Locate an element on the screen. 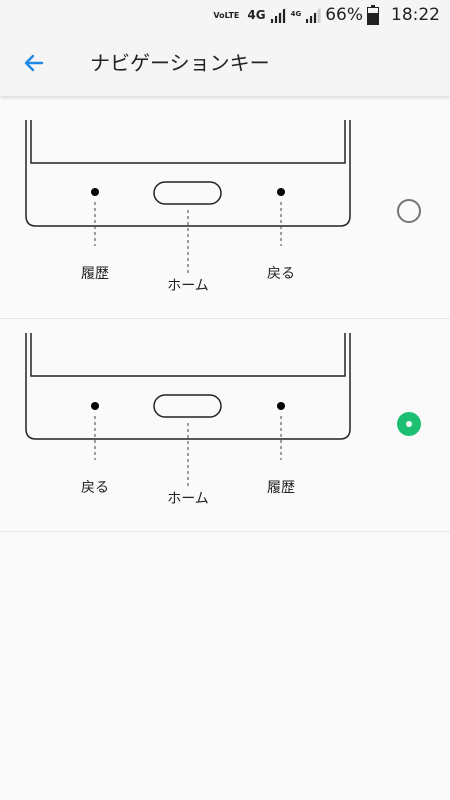 The height and width of the screenshot is (800, 450). toolbar: ナビゲーションキー is located at coordinates (225, 63).